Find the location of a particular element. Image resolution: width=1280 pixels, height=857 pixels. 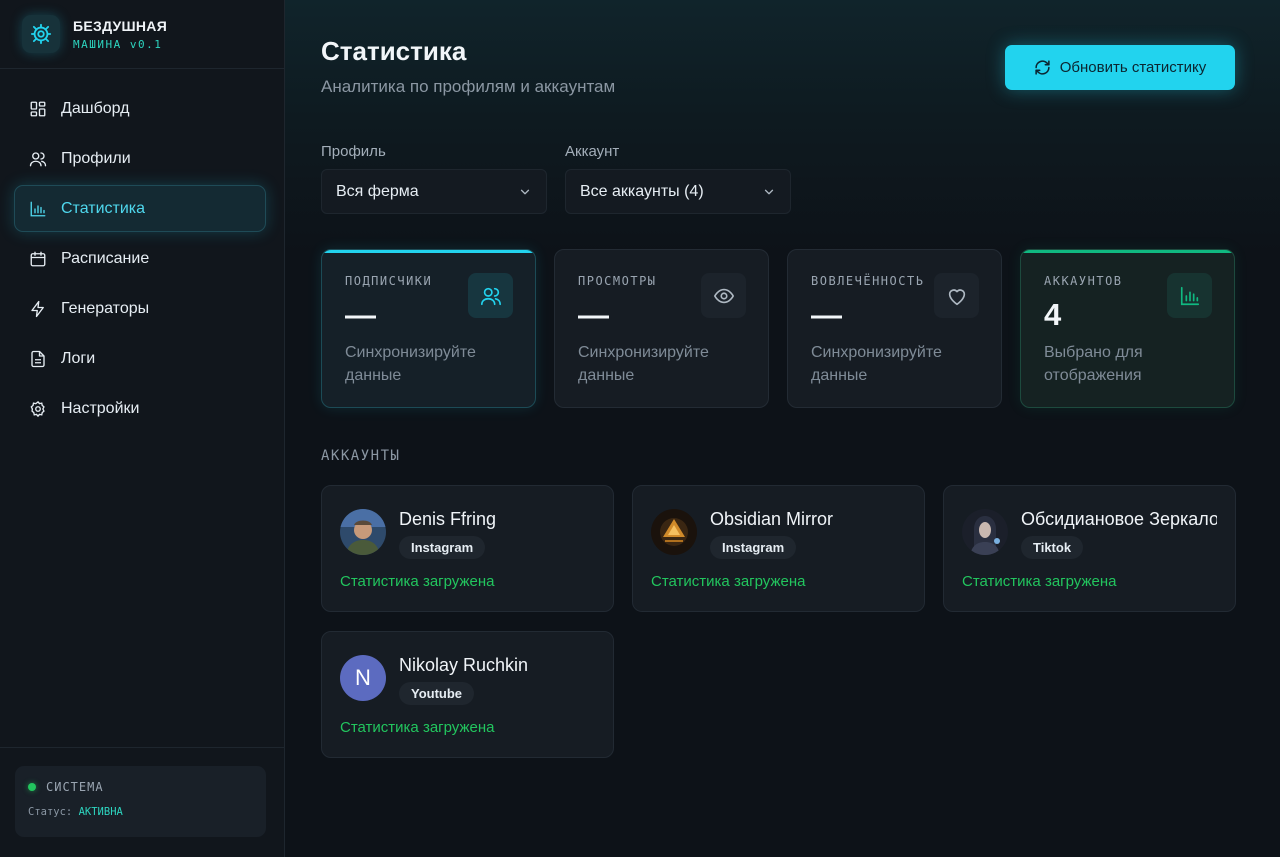

profile-select-value: Вся ферма is located at coordinates (377, 191).